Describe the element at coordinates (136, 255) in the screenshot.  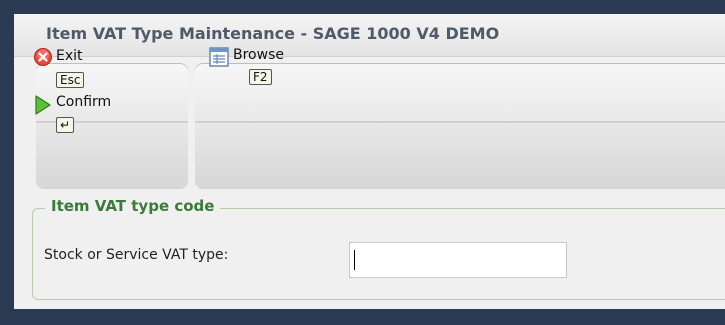
I see `vat-type-label: Stock or Service VAT type:` at that location.